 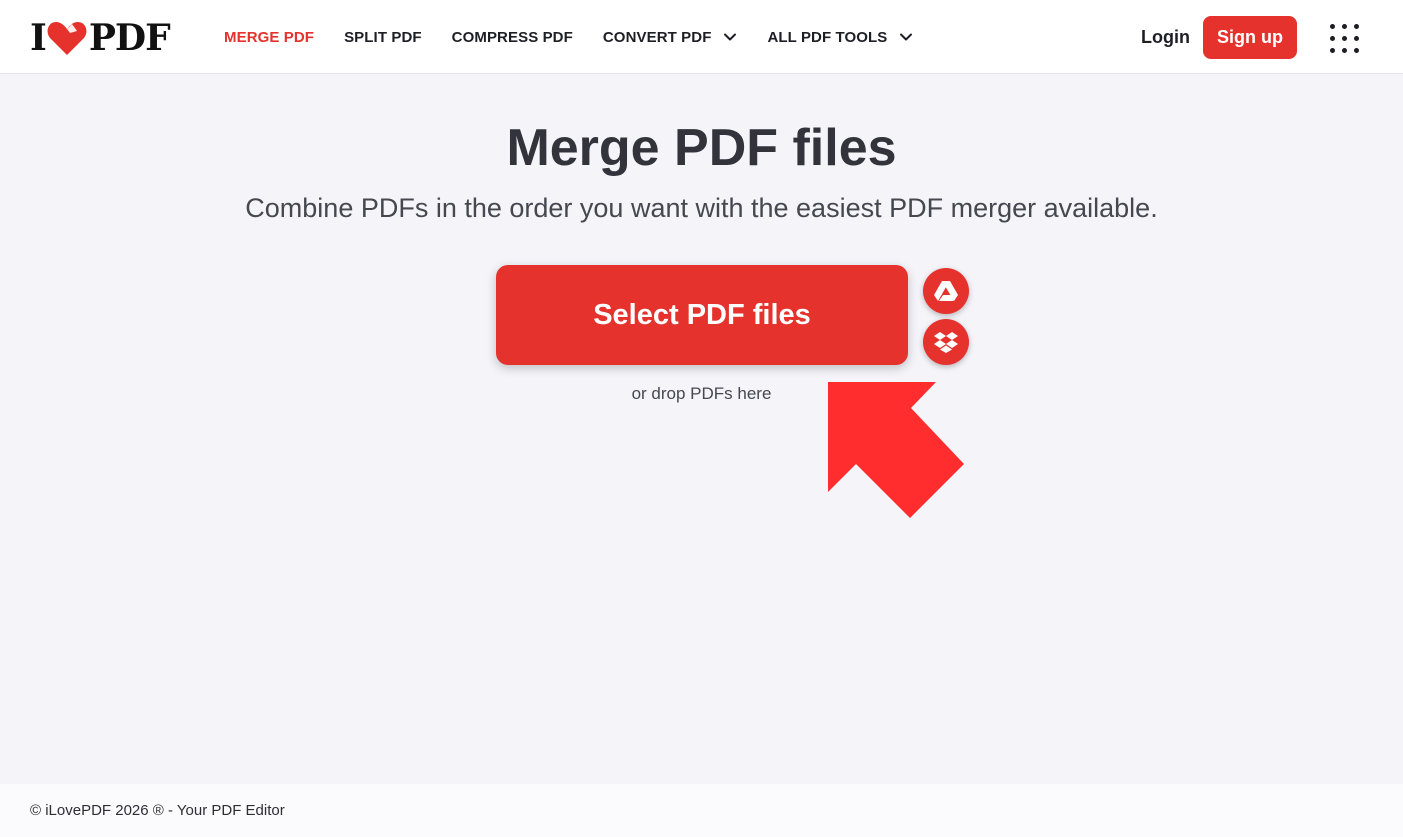 What do you see at coordinates (1344, 38) in the screenshot?
I see `grid-menu-icon` at bounding box center [1344, 38].